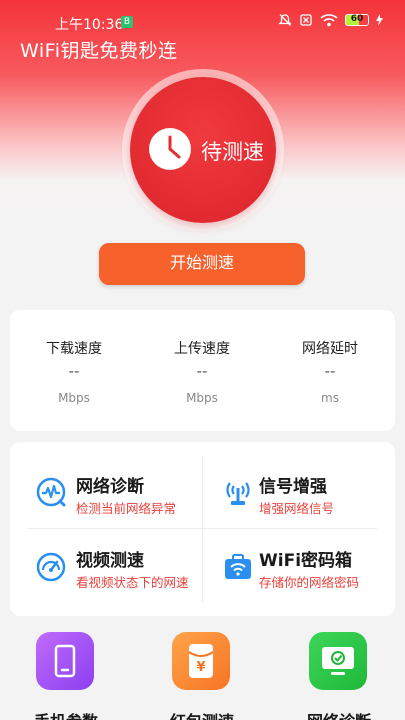  I want to click on wifi-icon, so click(329, 20).